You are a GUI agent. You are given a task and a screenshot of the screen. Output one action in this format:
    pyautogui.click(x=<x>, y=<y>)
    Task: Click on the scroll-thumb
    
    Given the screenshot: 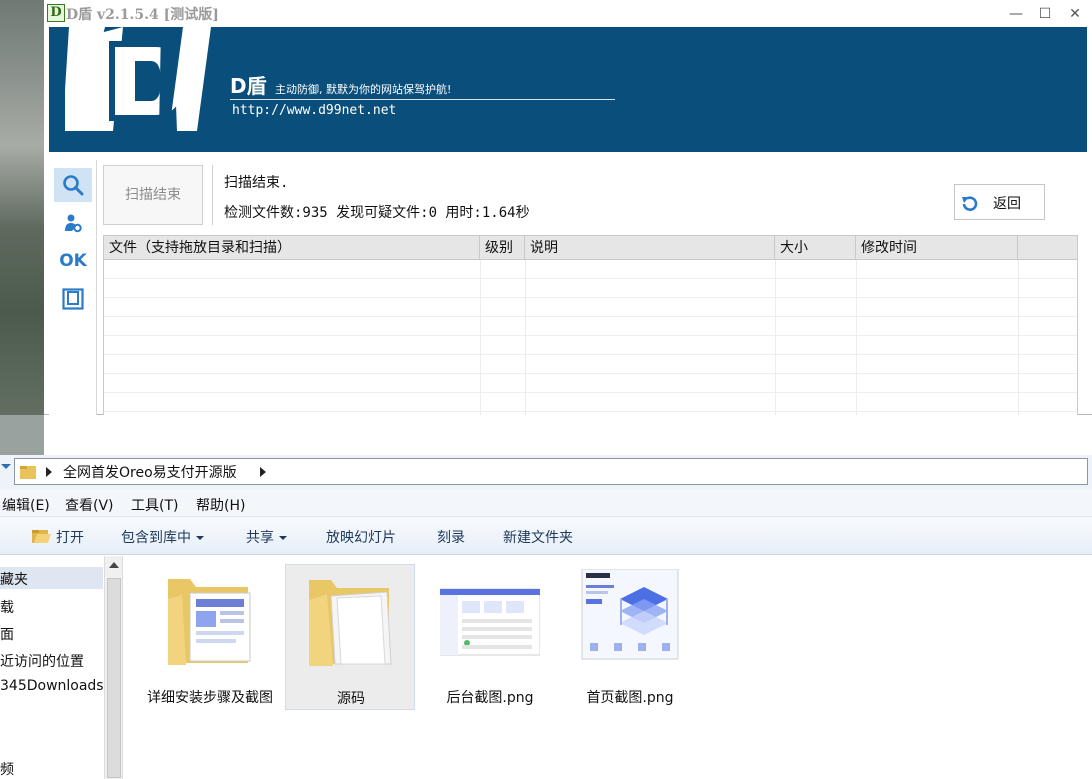 What is the action you would take?
    pyautogui.click(x=114, y=678)
    